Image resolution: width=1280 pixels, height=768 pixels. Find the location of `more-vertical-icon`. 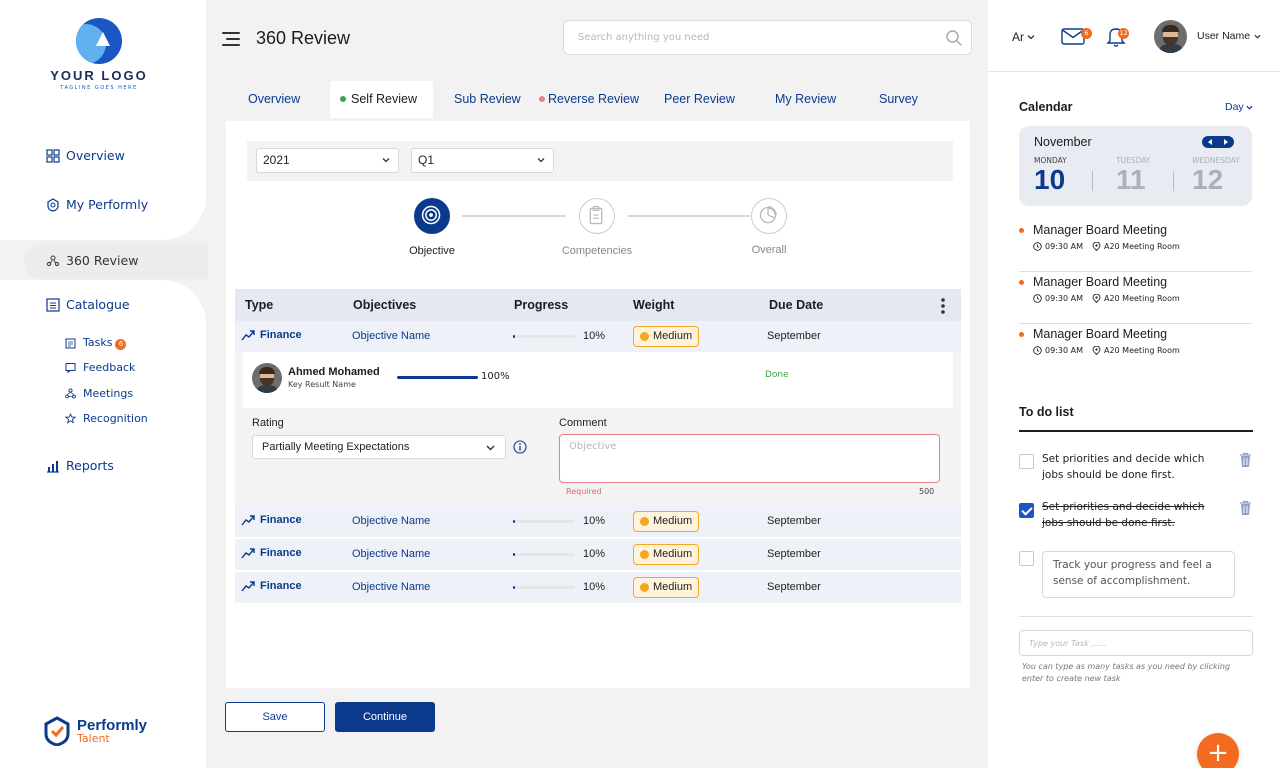

more-vertical-icon is located at coordinates (943, 306).